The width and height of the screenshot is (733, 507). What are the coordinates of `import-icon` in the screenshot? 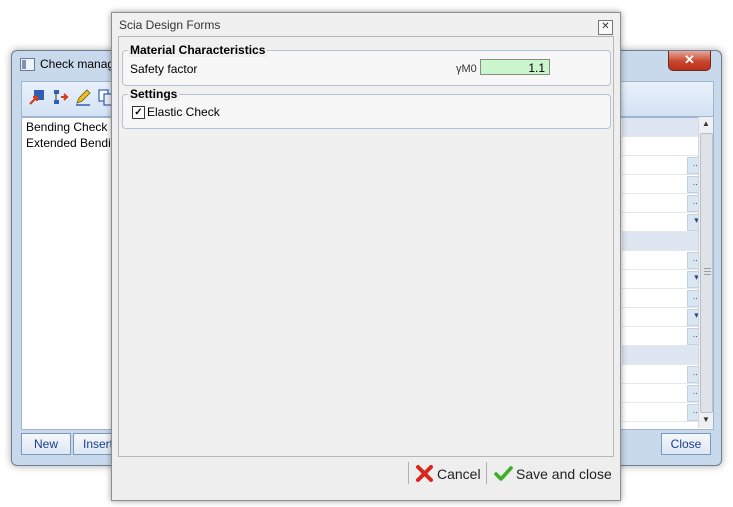 It's located at (37, 97).